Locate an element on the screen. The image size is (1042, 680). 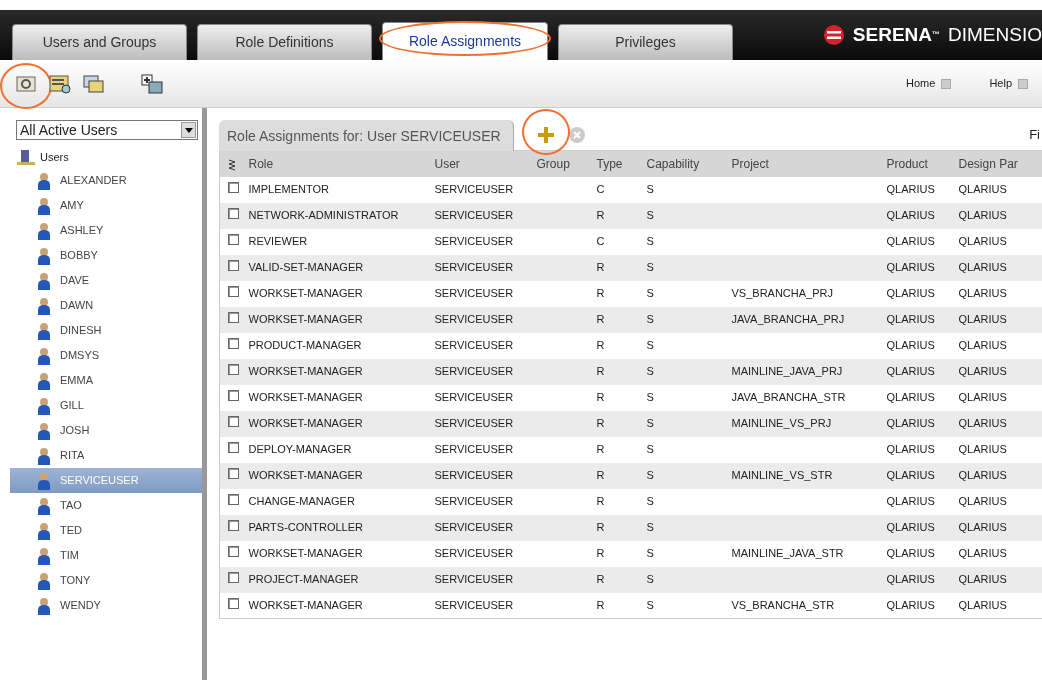
add-item-icon is located at coordinates (152, 83).